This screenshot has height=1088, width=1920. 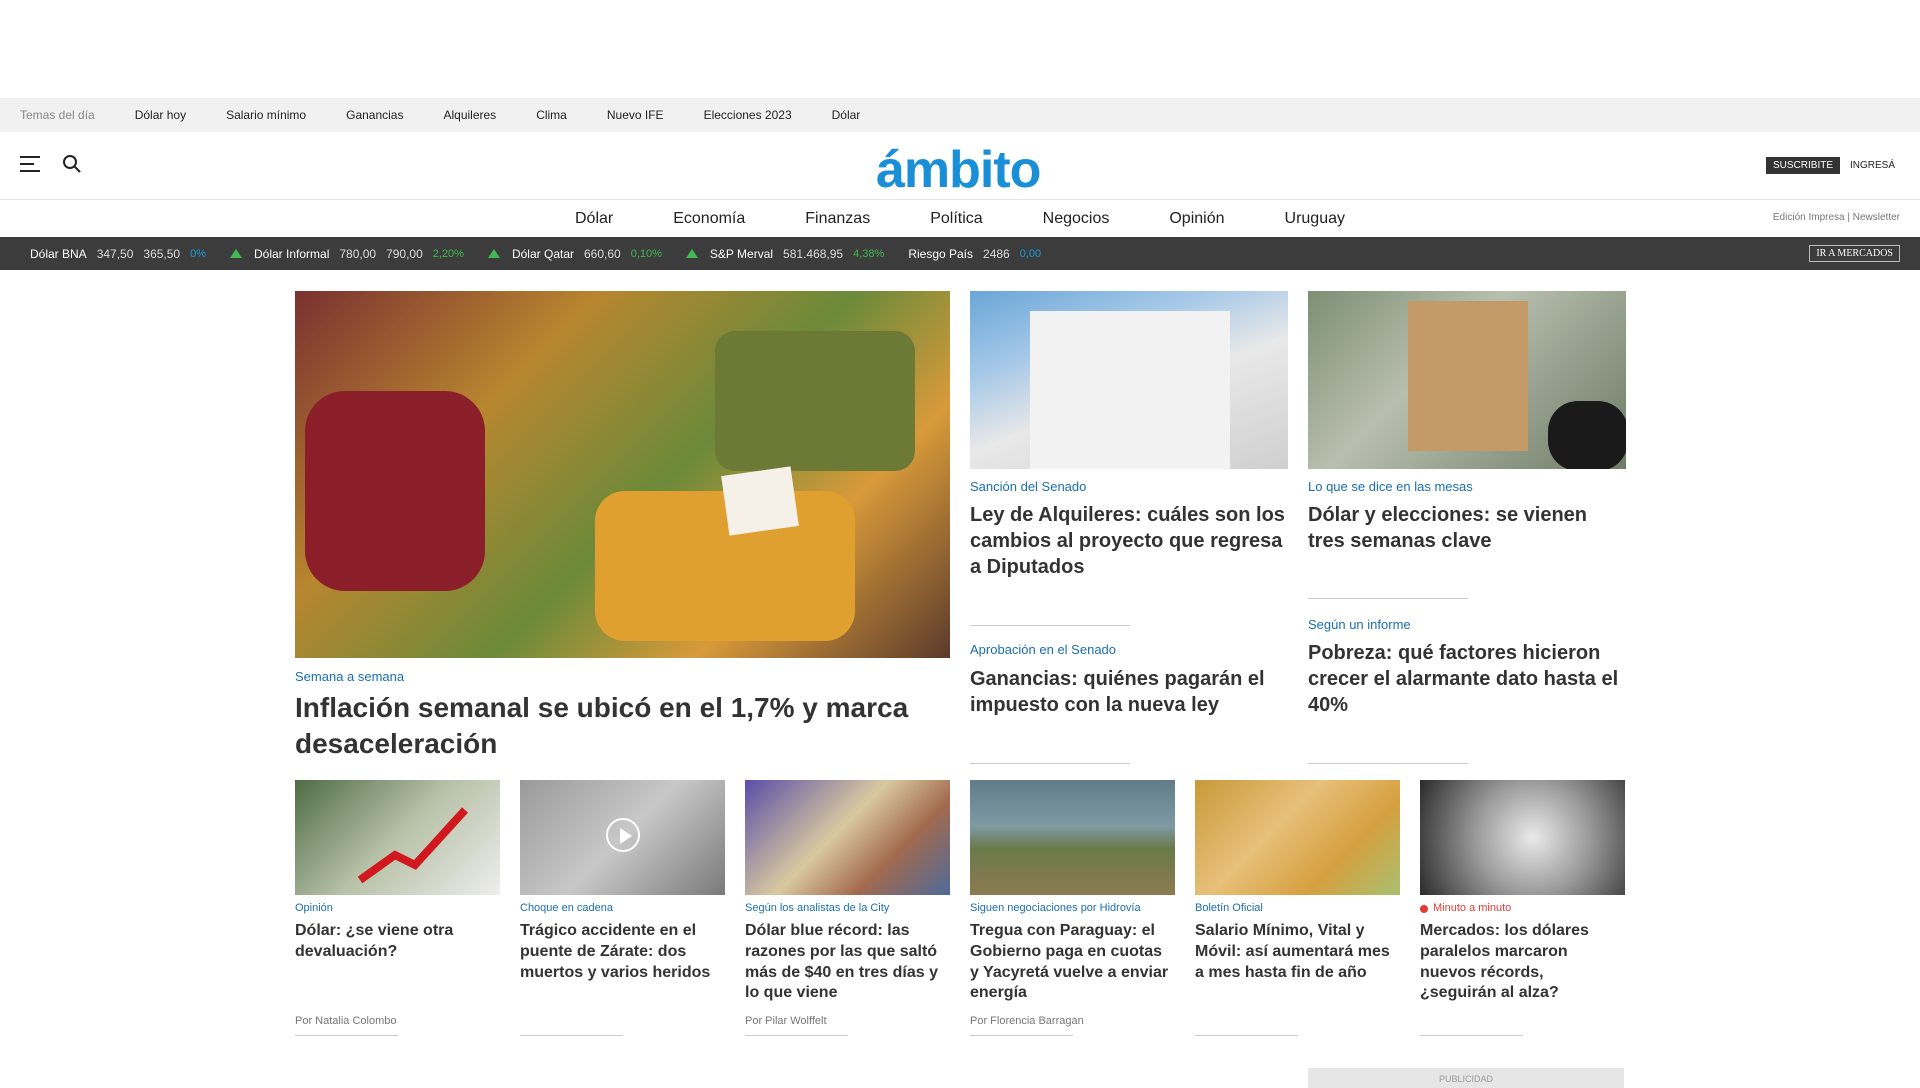 What do you see at coordinates (1359, 624) in the screenshot?
I see `col3-kicker-2: Según un informe` at bounding box center [1359, 624].